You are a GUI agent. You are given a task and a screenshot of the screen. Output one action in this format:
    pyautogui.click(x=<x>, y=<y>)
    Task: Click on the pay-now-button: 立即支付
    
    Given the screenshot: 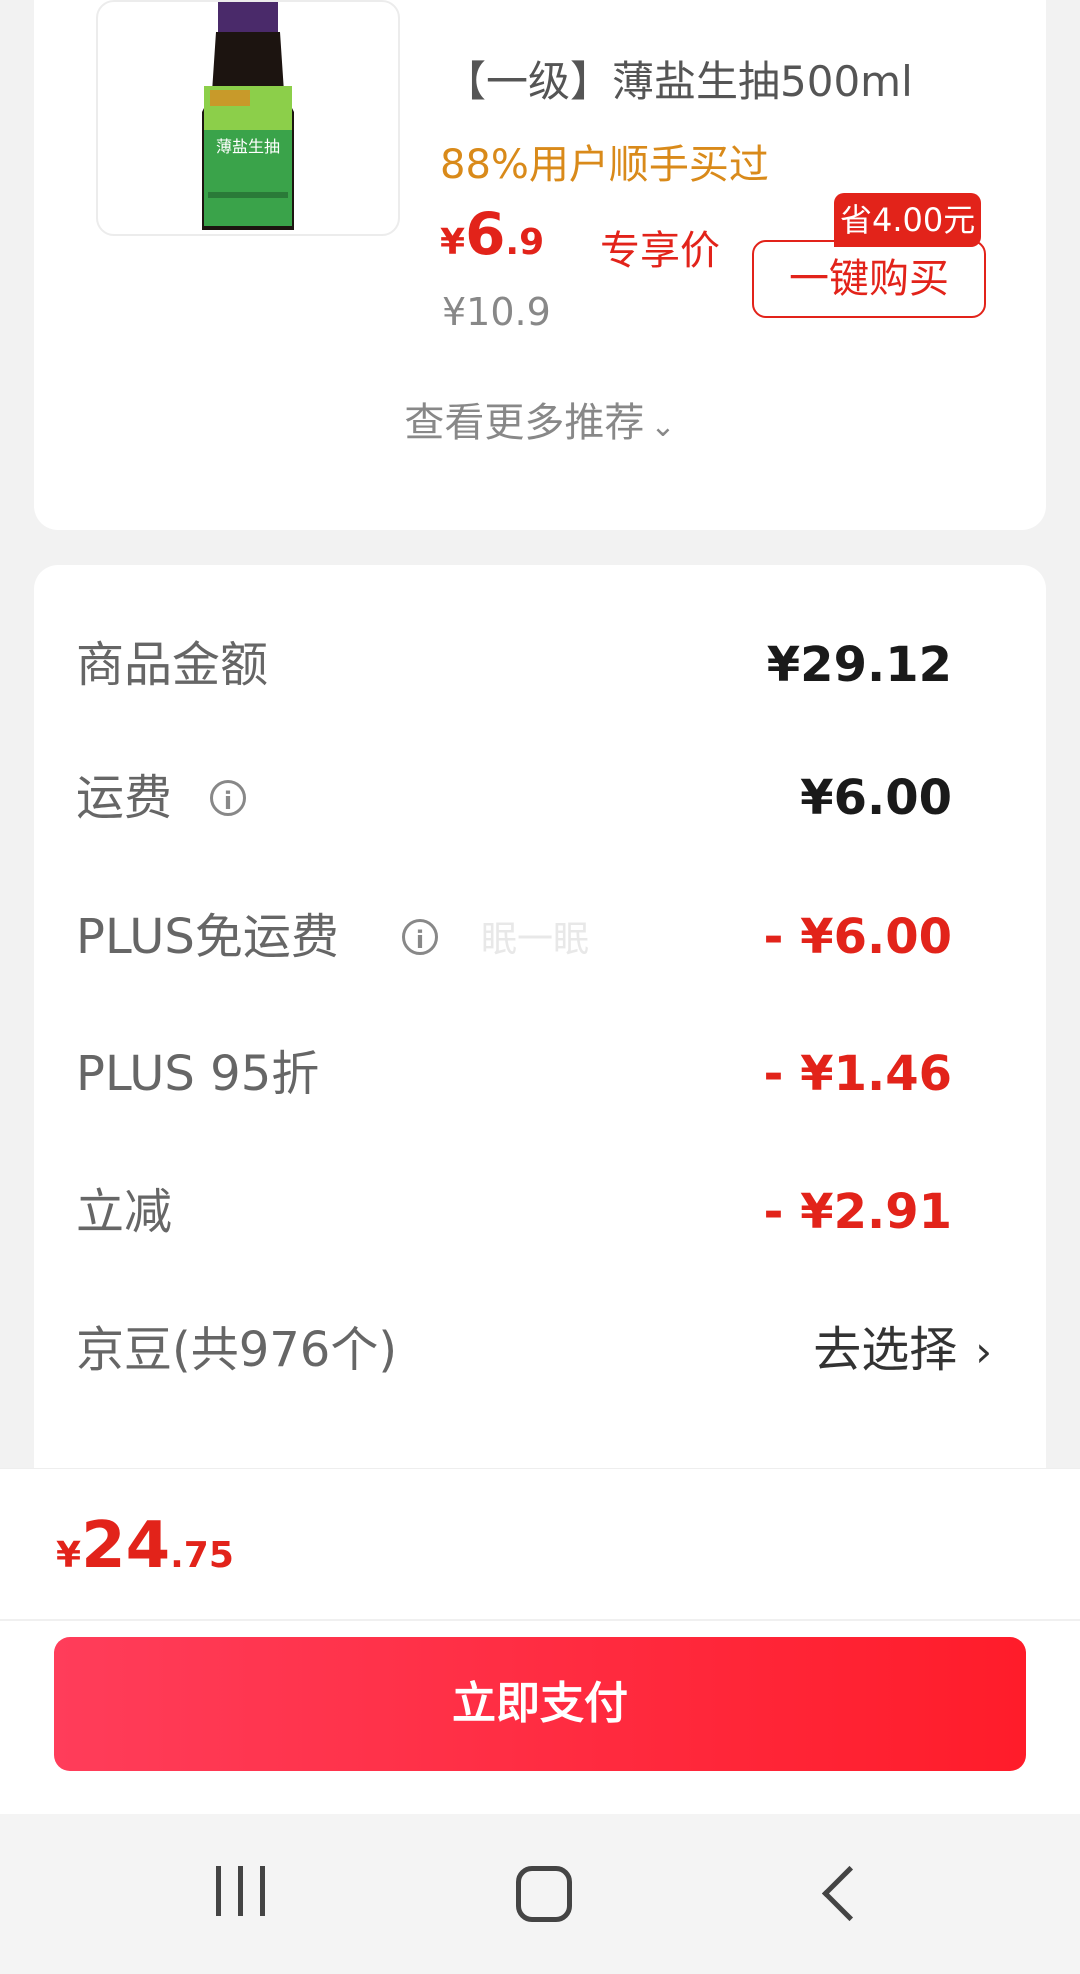 What is the action you would take?
    pyautogui.click(x=540, y=1704)
    